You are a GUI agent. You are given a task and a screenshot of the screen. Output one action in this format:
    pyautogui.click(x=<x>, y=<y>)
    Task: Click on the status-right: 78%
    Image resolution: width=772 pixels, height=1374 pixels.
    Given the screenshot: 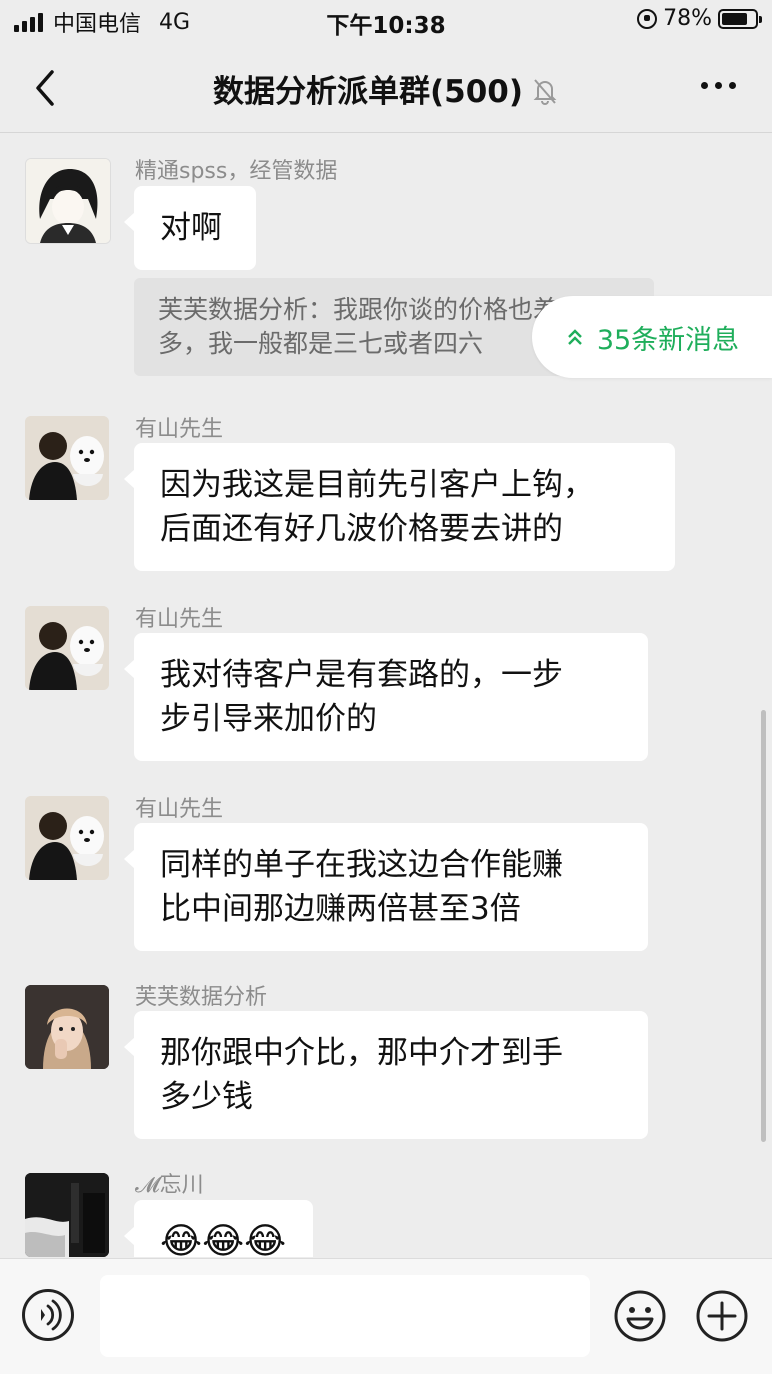 What is the action you would take?
    pyautogui.click(x=699, y=18)
    